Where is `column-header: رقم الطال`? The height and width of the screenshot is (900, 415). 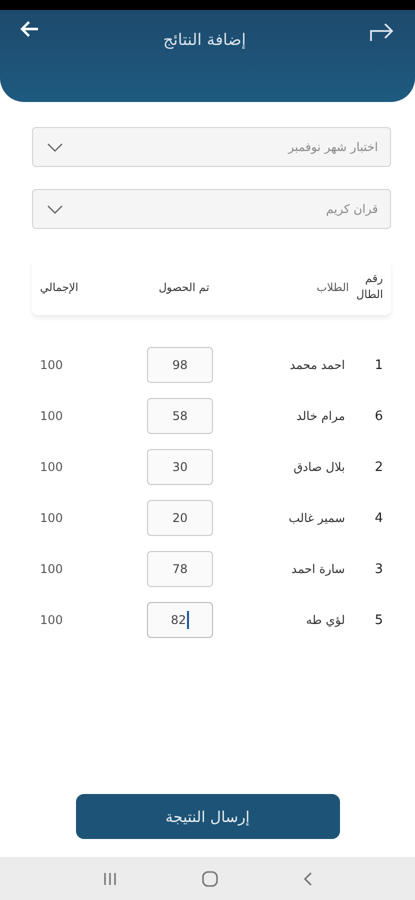 column-header: رقم الطال is located at coordinates (371, 286).